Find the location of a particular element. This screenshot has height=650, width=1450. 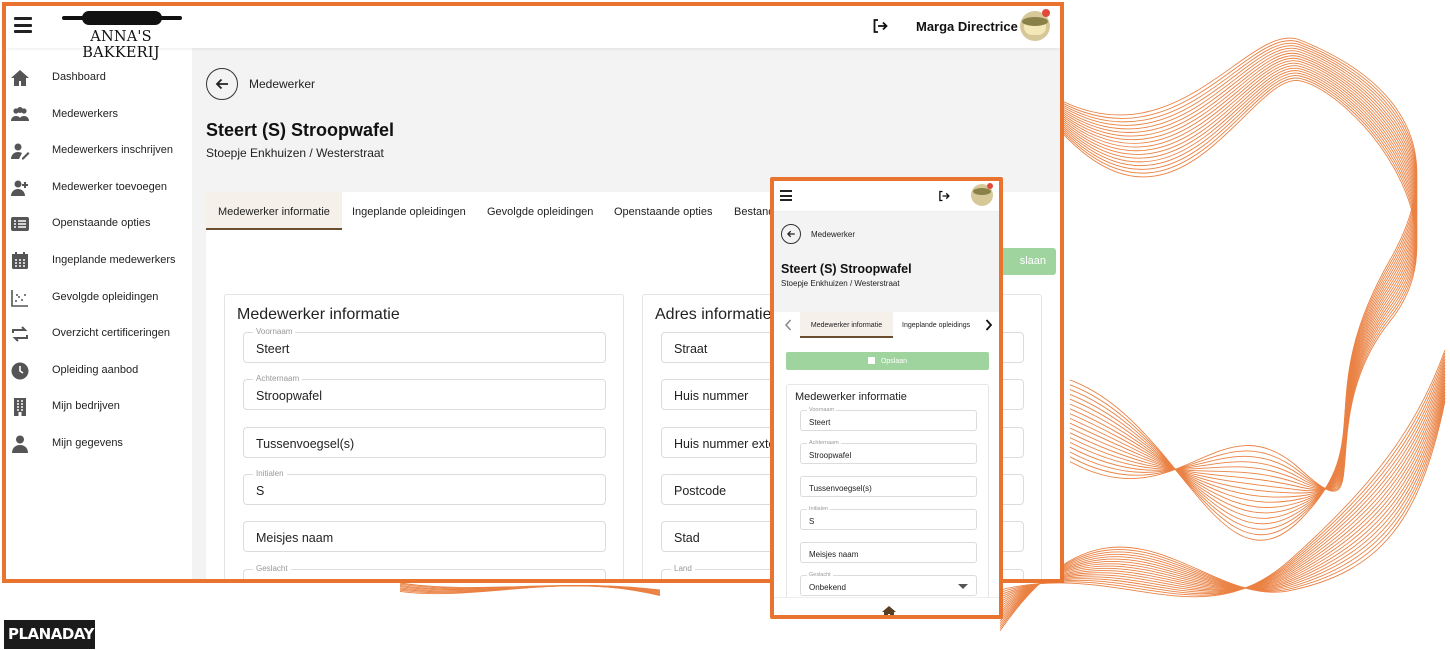

sidebar-item-label: Dashboard is located at coordinates (79, 77).